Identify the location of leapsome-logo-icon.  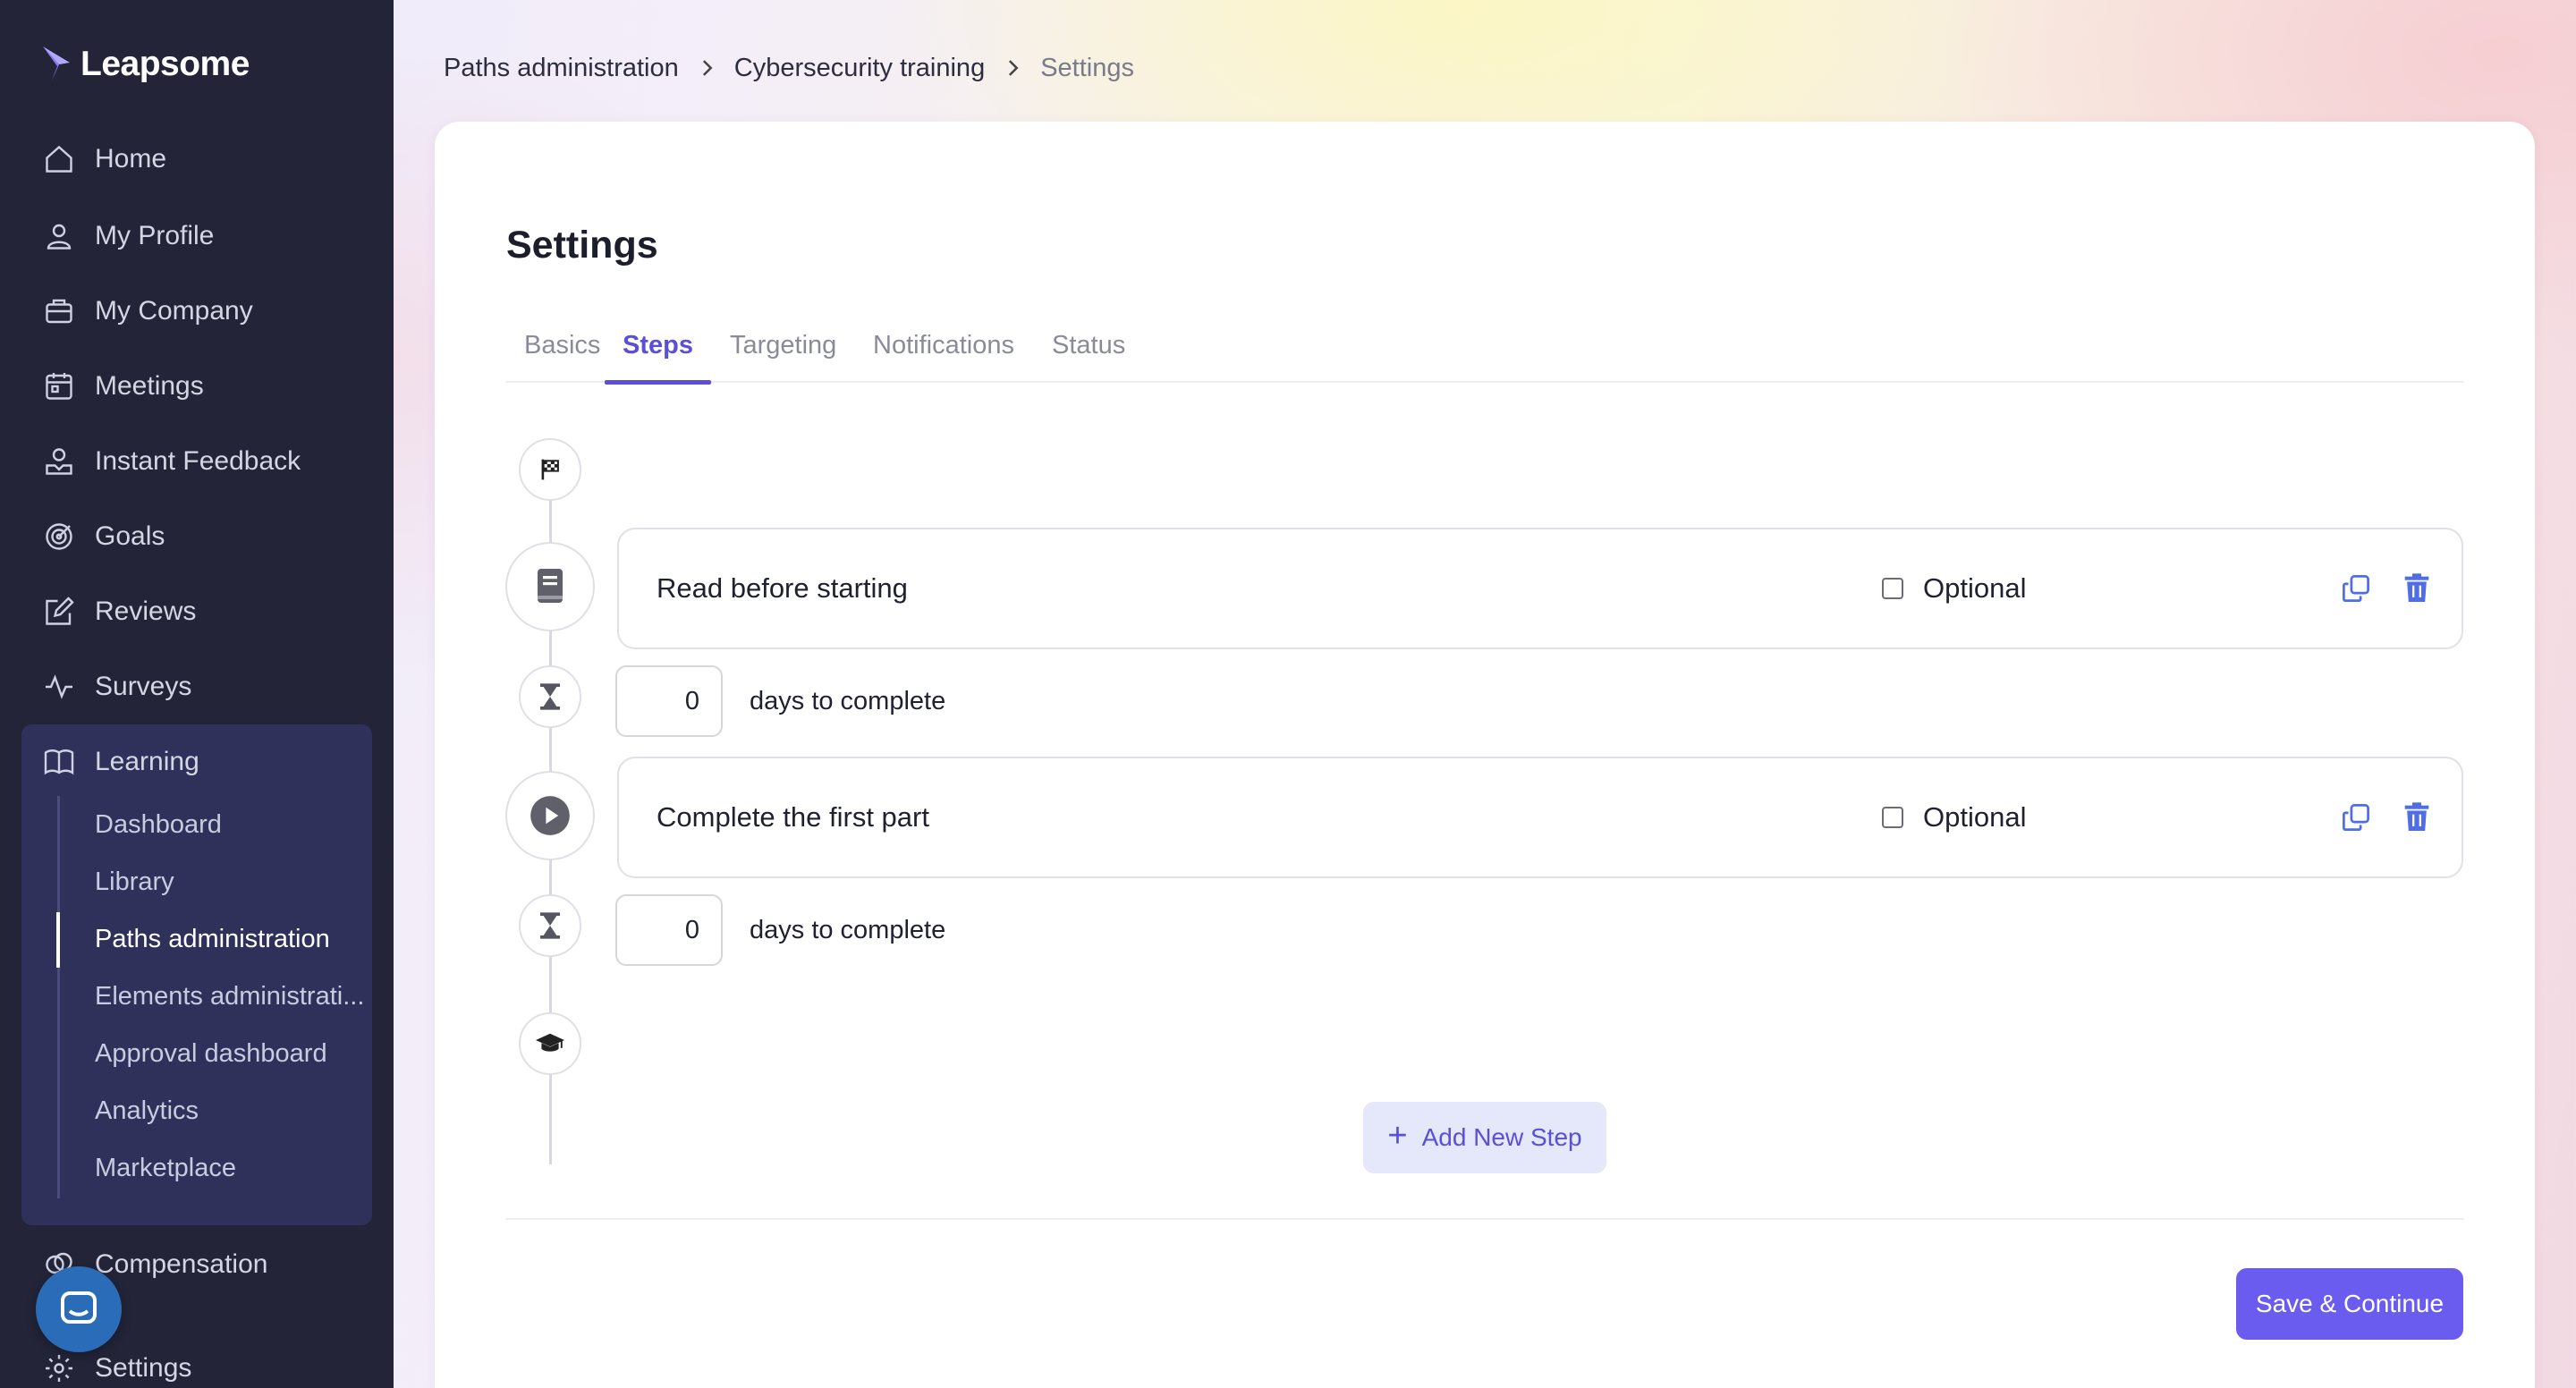
(56, 64).